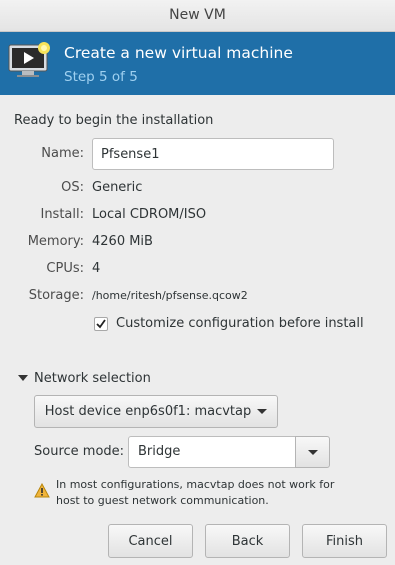 The image size is (395, 565). Describe the element at coordinates (42, 490) in the screenshot. I see `warning-icon` at that location.